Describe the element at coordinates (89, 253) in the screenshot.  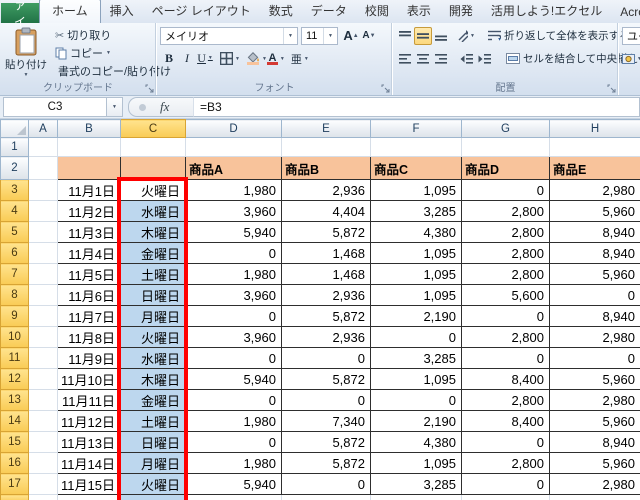
I see `cell-date: 11月4日` at that location.